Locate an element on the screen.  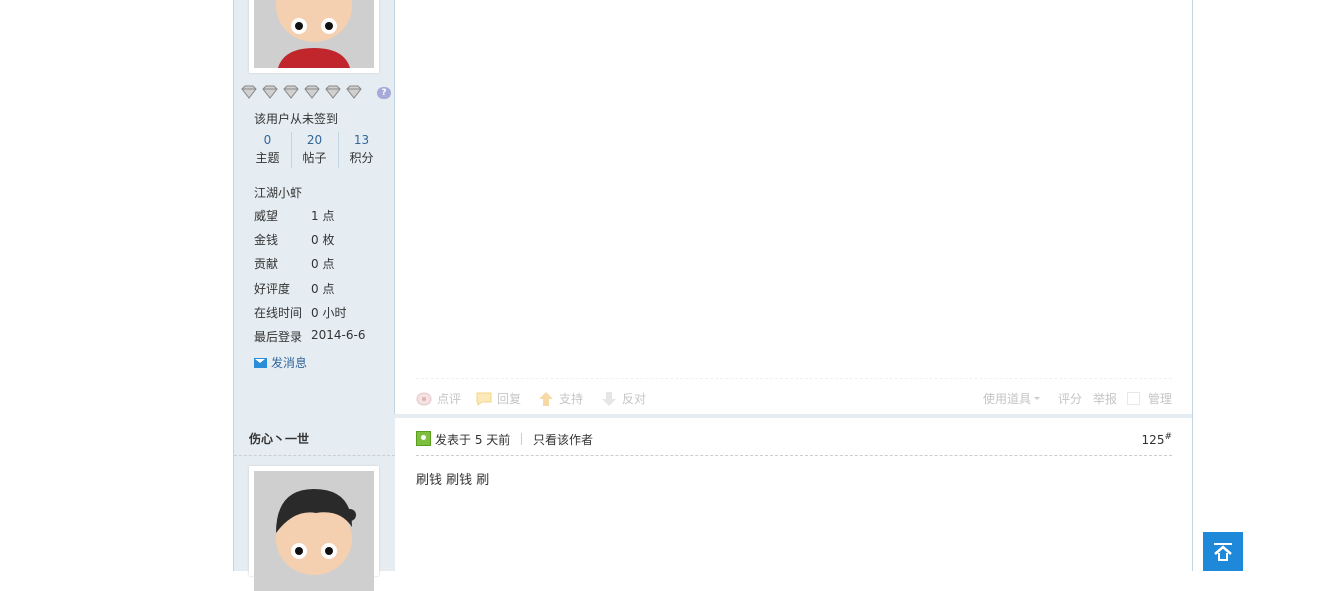
user-level: 江湖小虾 is located at coordinates (278, 193).